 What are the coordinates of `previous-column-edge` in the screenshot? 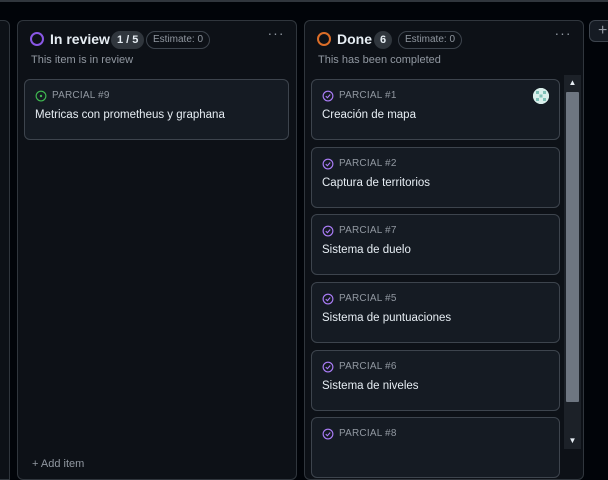 It's located at (5, 250).